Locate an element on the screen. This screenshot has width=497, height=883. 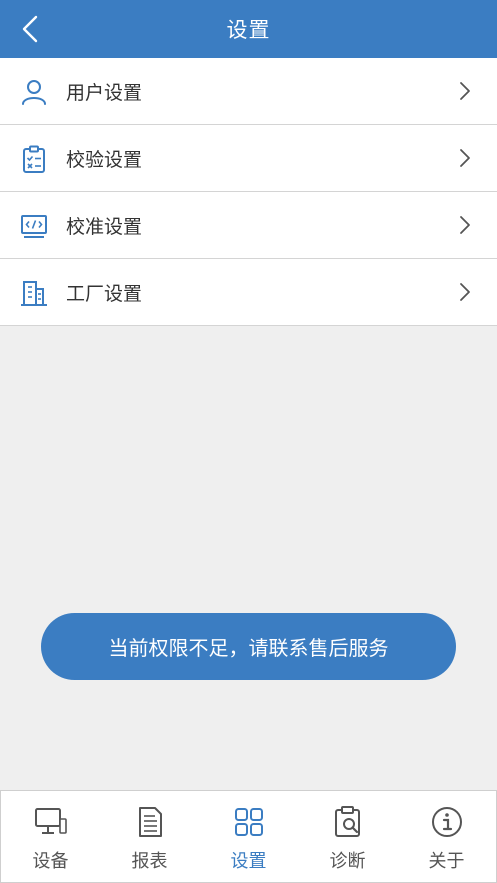
diagnosis-clipboard-icon is located at coordinates (347, 821).